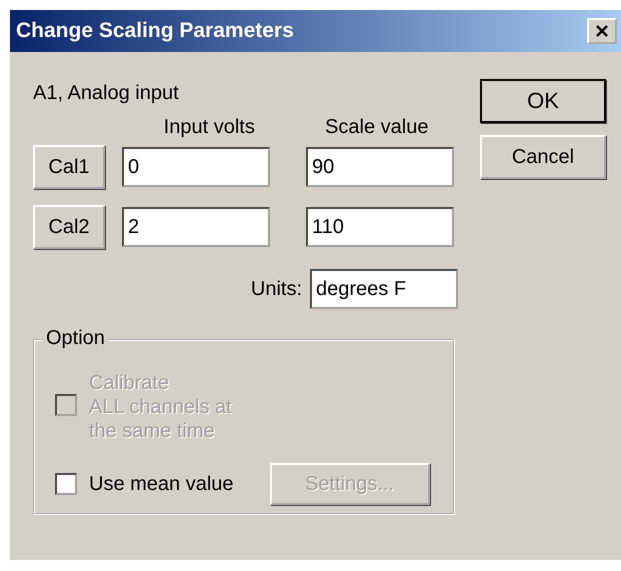  Describe the element at coordinates (543, 157) in the screenshot. I see `dialog-button: Cancel` at that location.